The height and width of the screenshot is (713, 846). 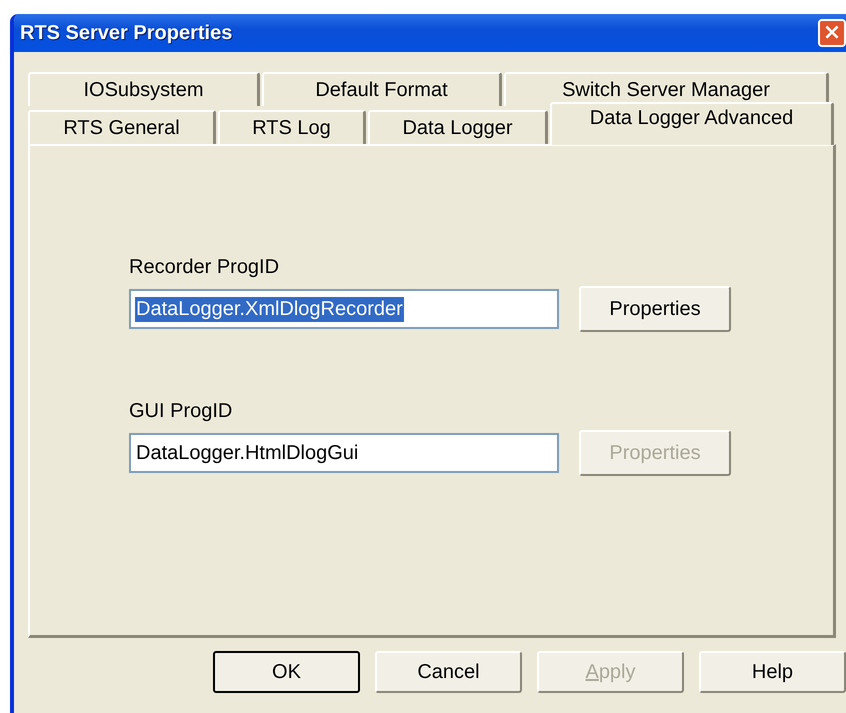 What do you see at coordinates (666, 89) in the screenshot?
I see `tab: Switch Server Manager` at bounding box center [666, 89].